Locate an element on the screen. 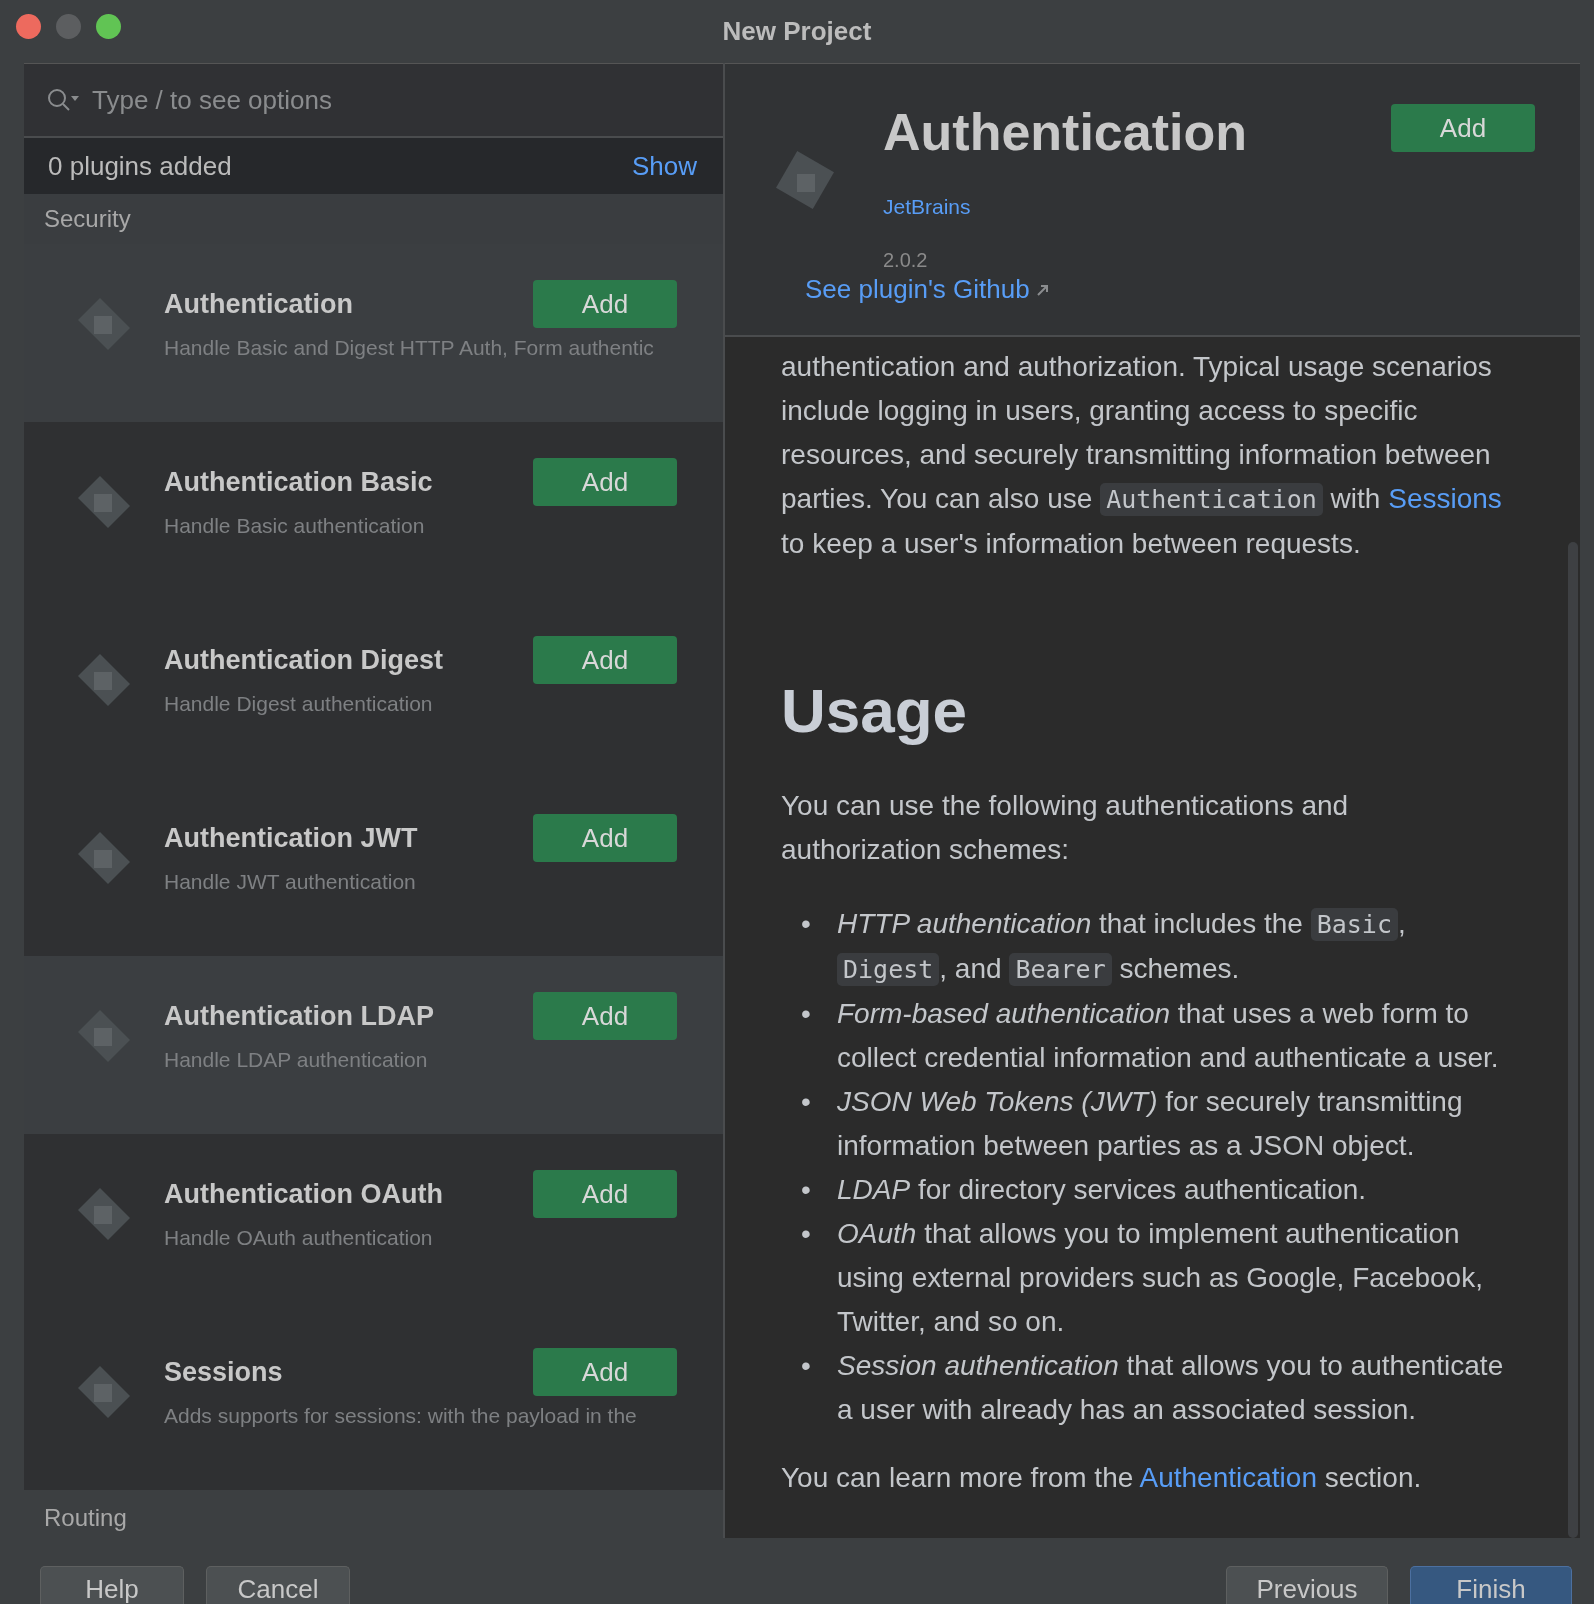 The width and height of the screenshot is (1594, 1604). group-header: Routing is located at coordinates (85, 1517).